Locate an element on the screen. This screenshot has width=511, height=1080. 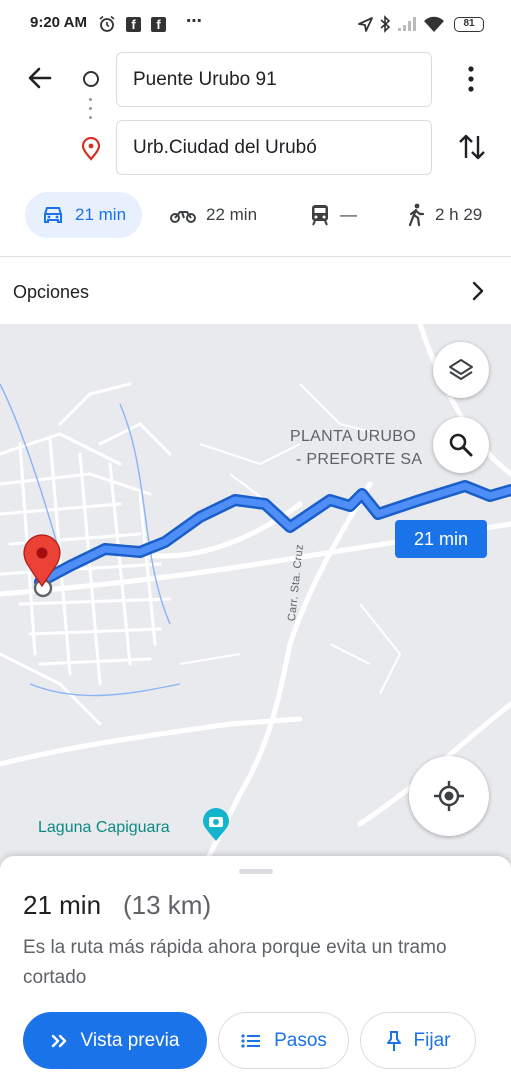
list-icon is located at coordinates (251, 1040).